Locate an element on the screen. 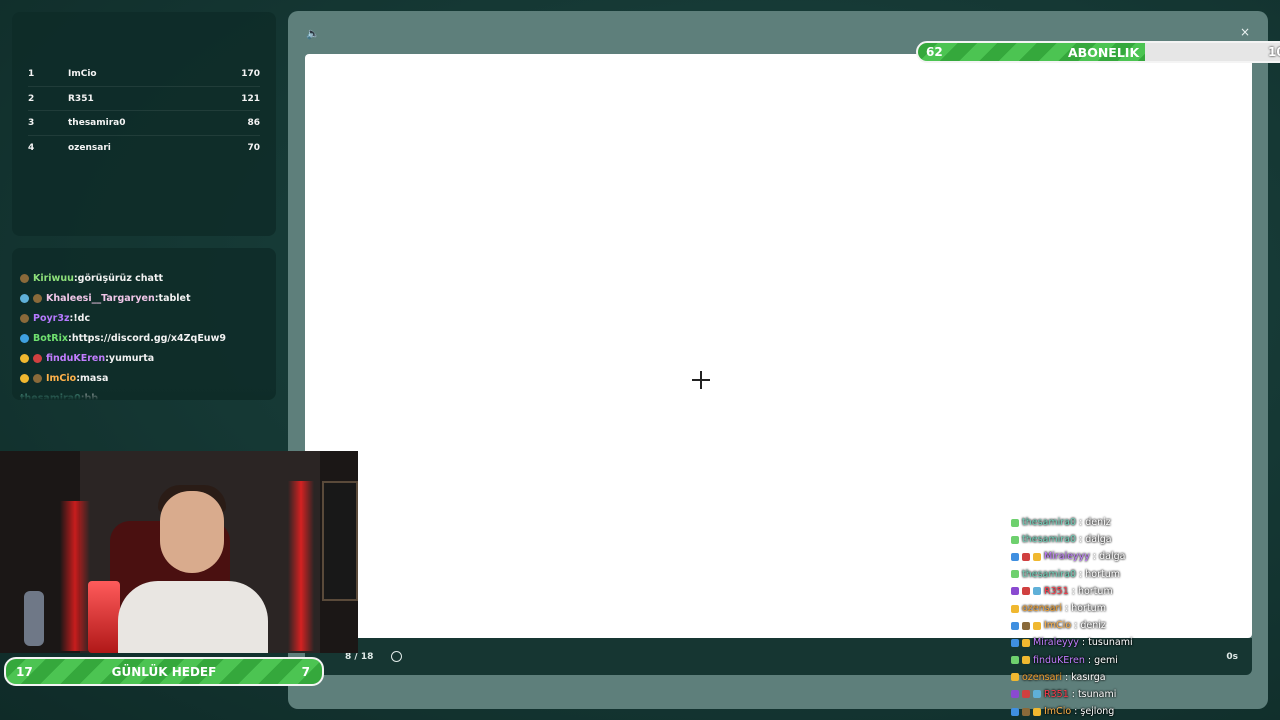  game-chat-message: thesamira0: hortum is located at coordinates (1111, 574).